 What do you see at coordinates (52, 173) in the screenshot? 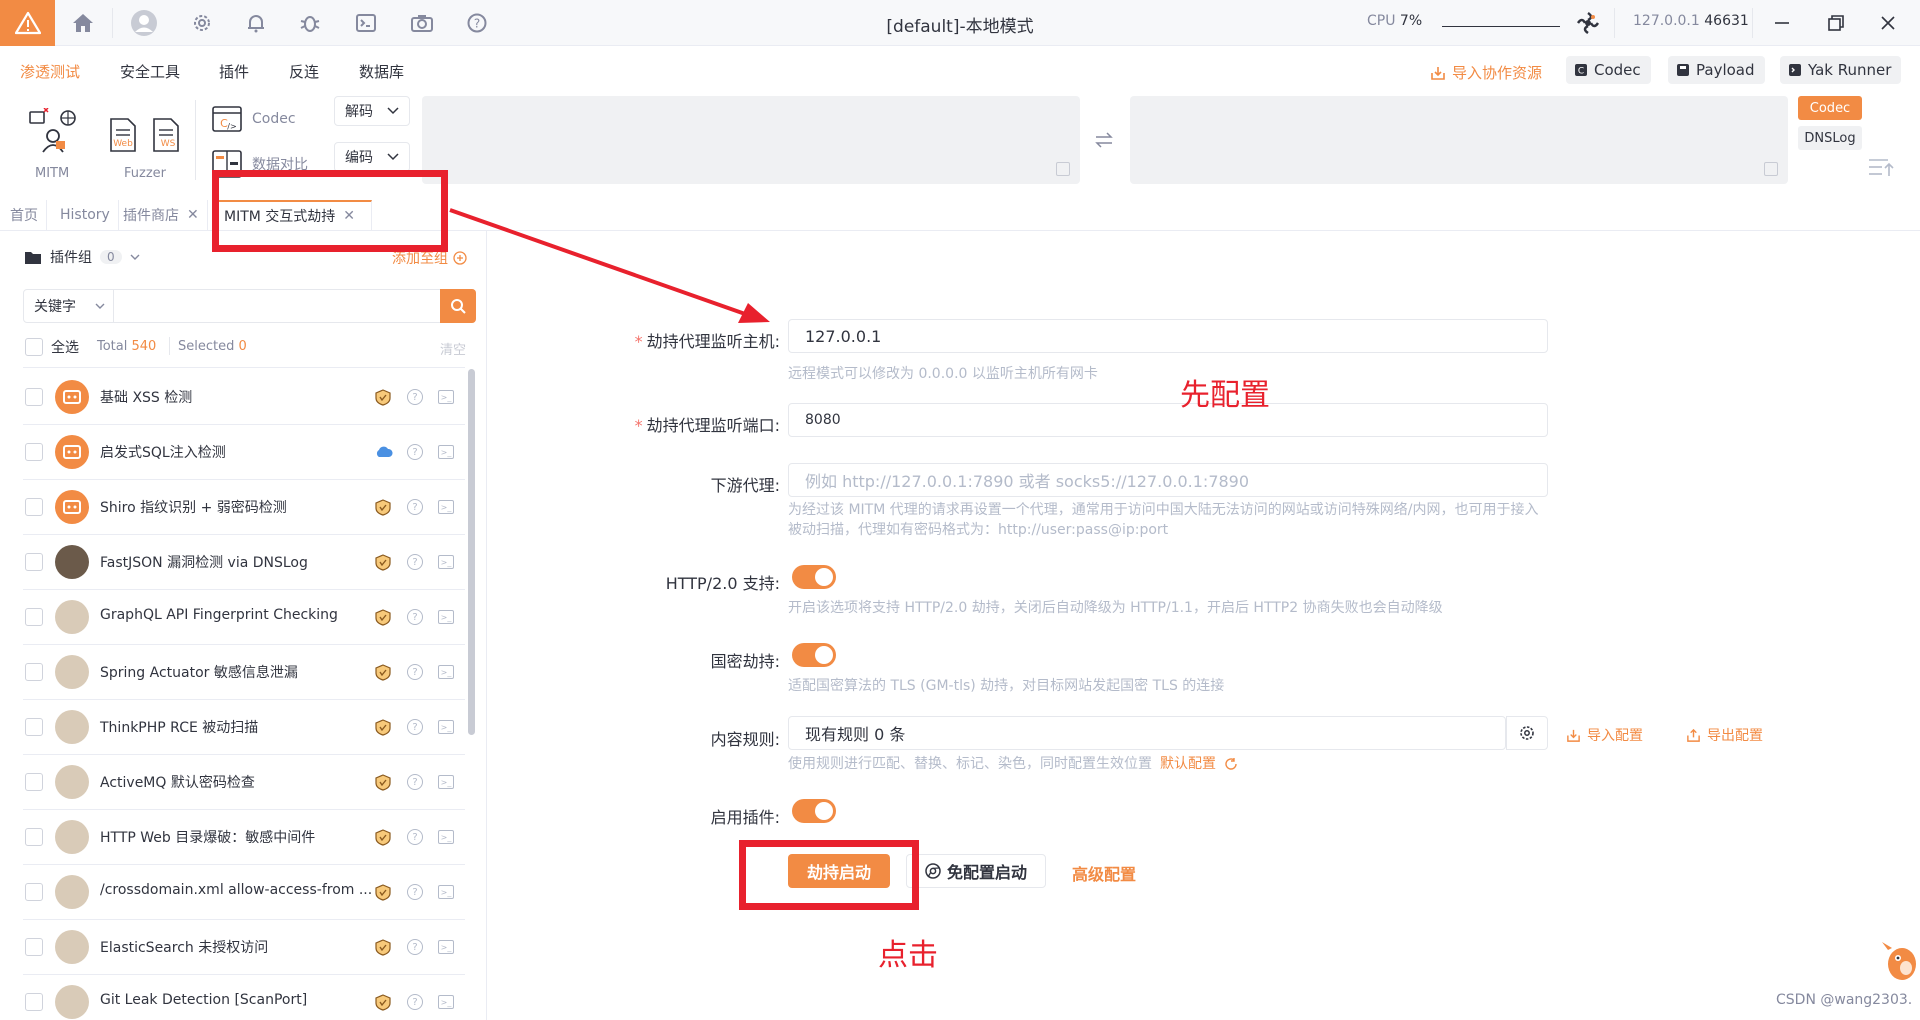
I see `mitm-label: MITM` at bounding box center [52, 173].